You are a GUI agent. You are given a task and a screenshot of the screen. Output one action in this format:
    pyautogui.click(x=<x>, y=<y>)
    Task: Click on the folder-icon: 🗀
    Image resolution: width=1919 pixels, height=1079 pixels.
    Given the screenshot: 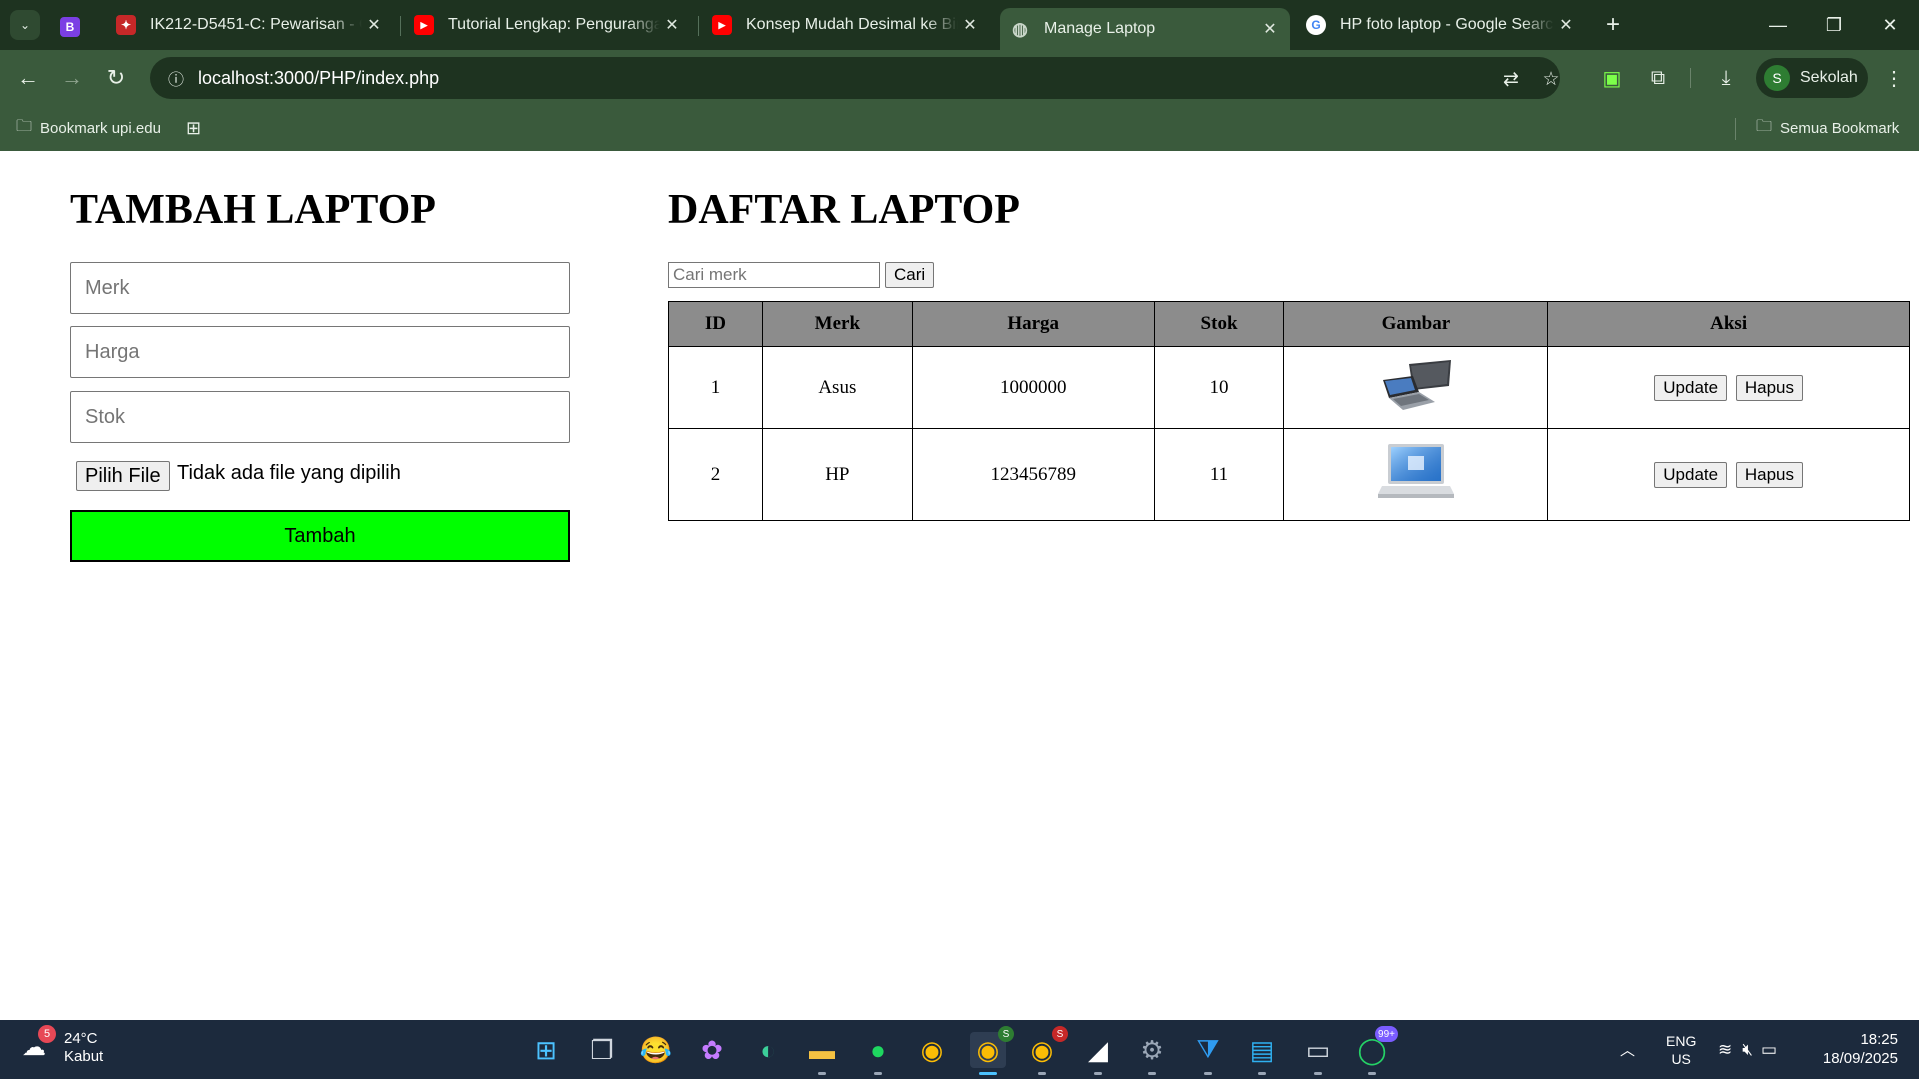 What is the action you would take?
    pyautogui.click(x=24, y=126)
    